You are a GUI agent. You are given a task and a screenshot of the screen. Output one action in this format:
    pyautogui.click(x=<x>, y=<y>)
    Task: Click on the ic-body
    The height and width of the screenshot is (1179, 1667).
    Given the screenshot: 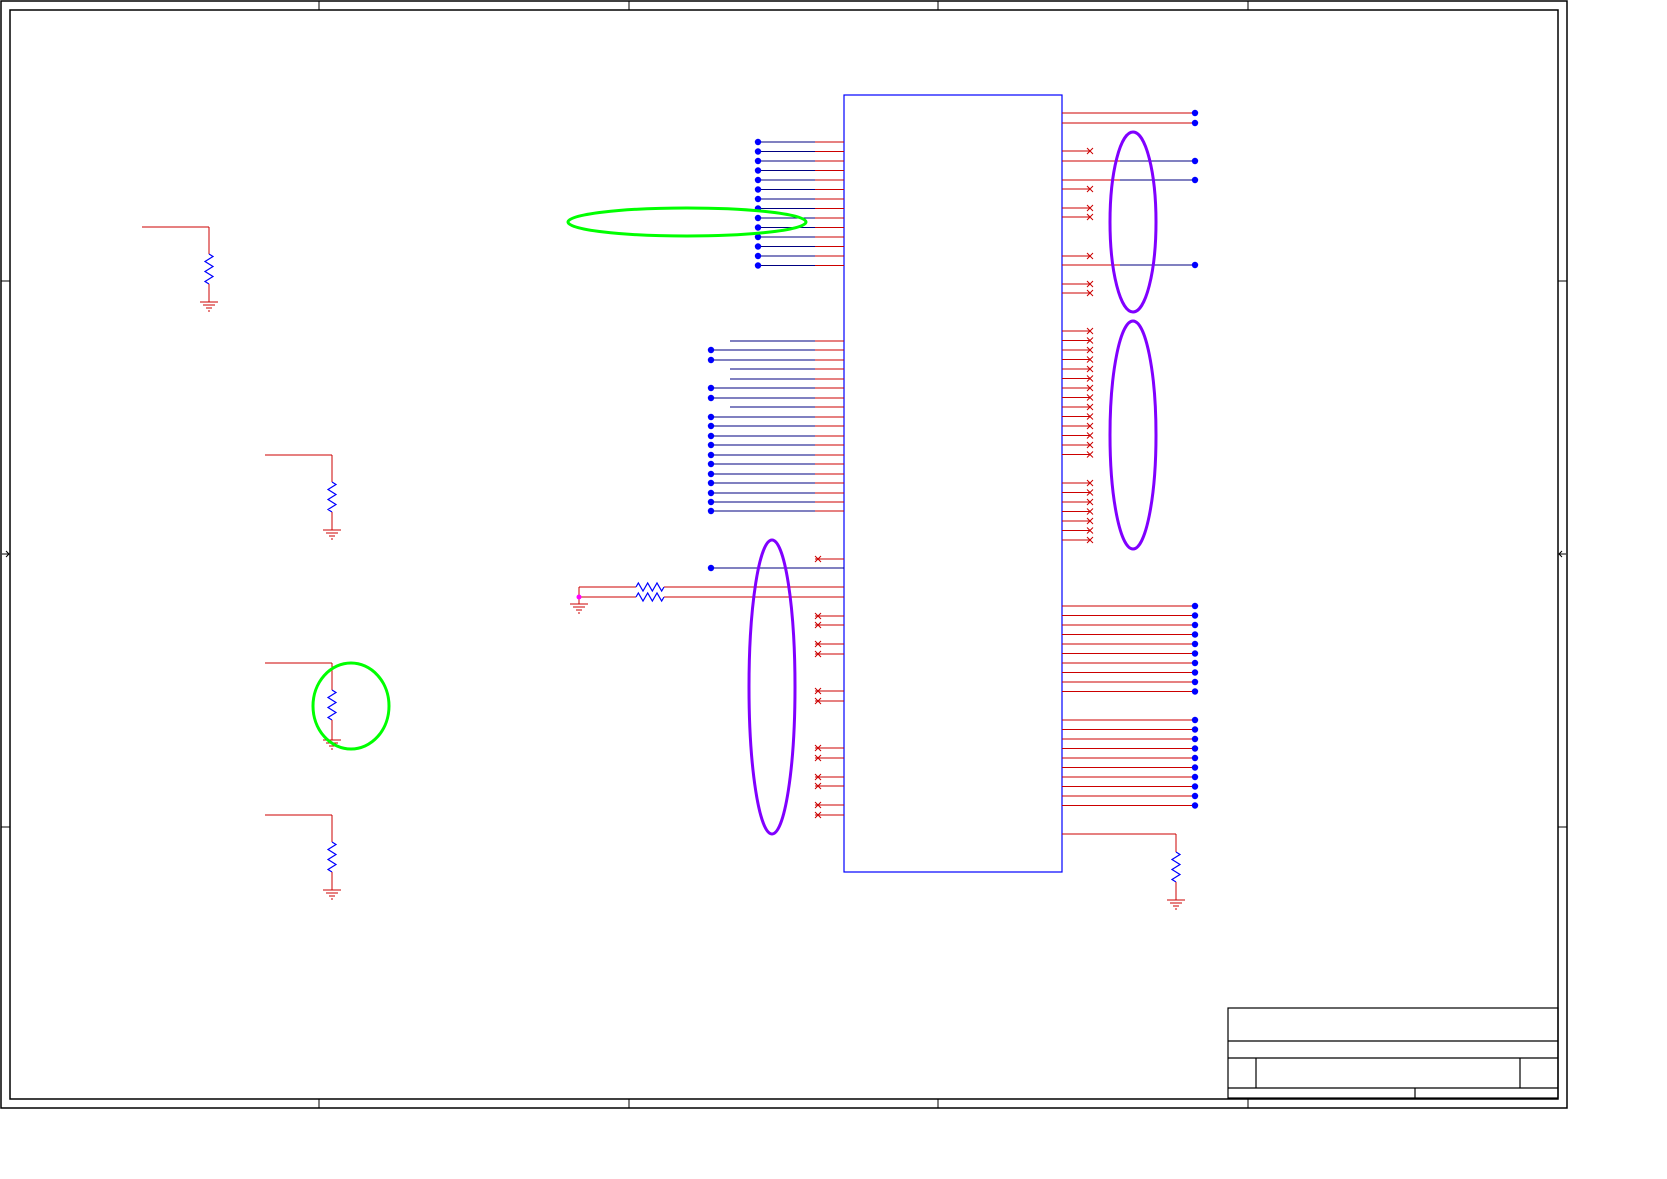 What is the action you would take?
    pyautogui.click(x=953, y=483)
    